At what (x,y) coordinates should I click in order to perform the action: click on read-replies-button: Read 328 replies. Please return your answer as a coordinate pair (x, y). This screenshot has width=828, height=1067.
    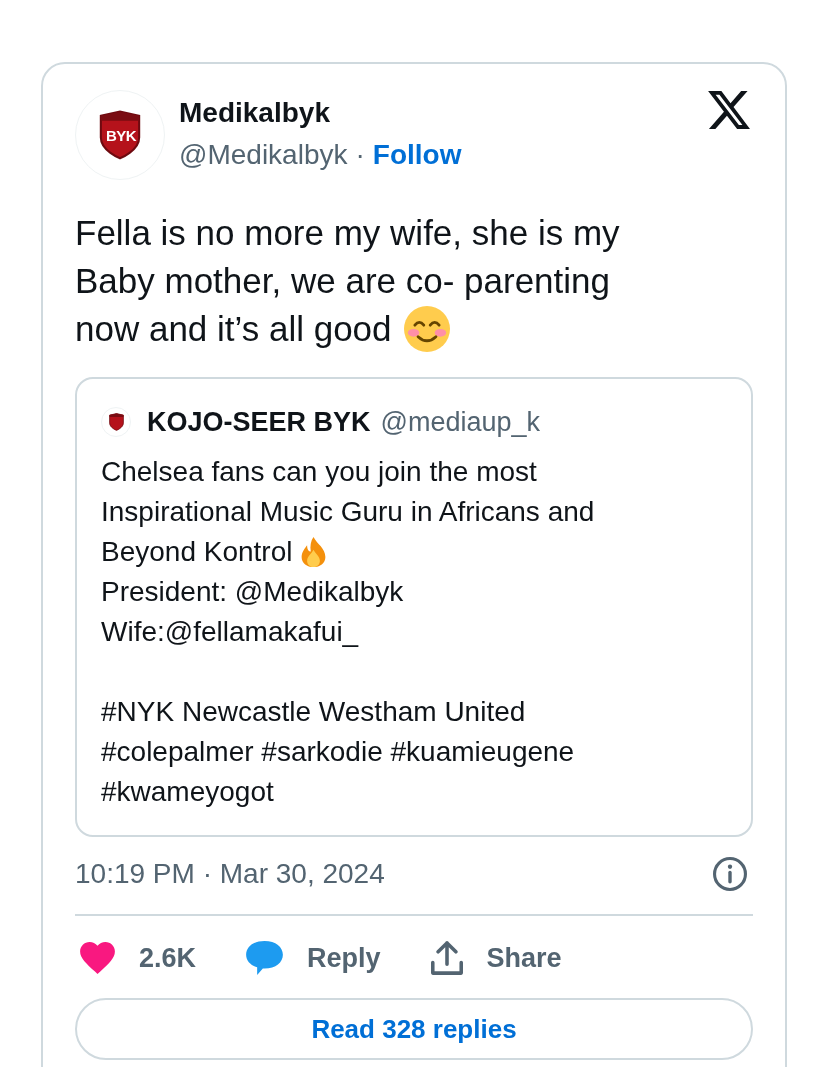
    Looking at the image, I should click on (414, 1029).